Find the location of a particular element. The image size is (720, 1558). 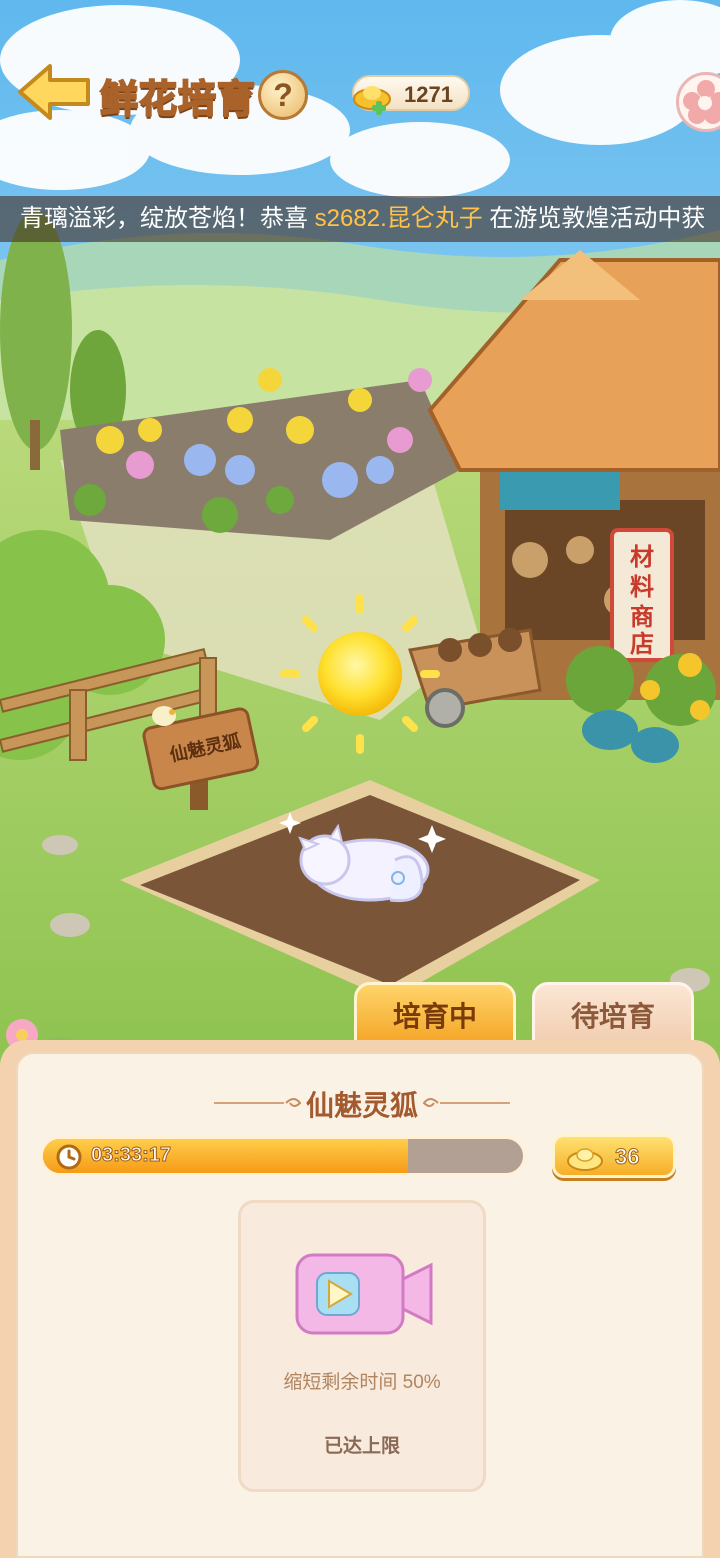

shop-sign-char: 材 is located at coordinates (642, 557).